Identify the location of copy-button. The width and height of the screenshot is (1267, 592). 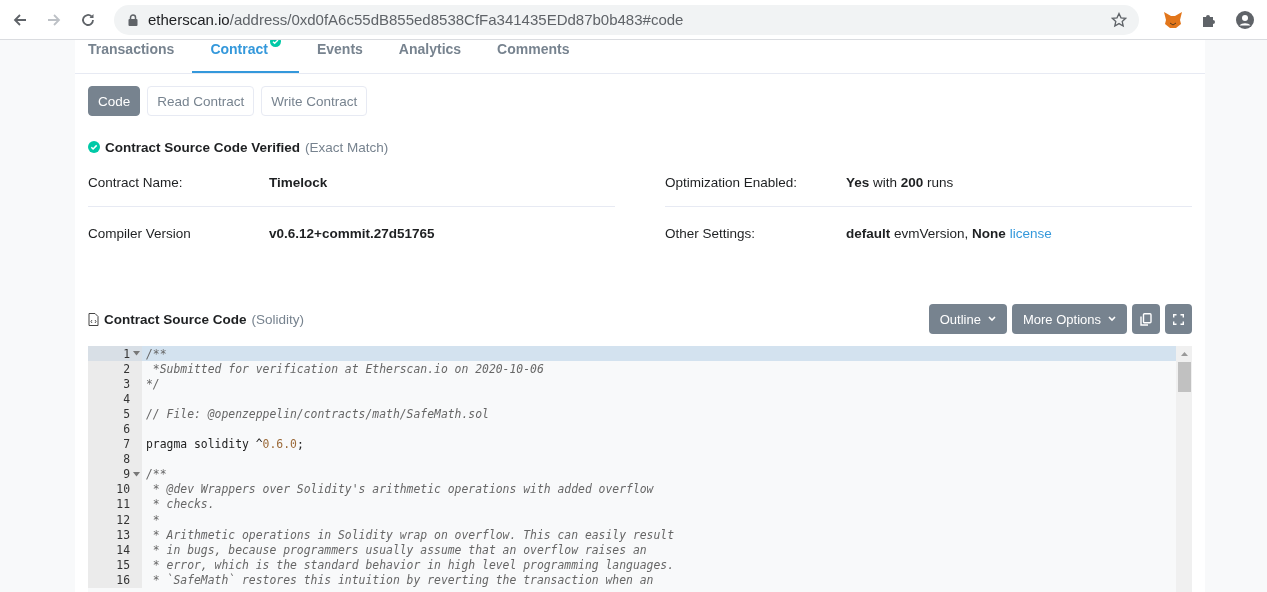
(1146, 319).